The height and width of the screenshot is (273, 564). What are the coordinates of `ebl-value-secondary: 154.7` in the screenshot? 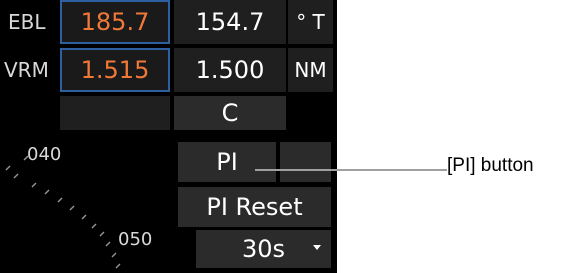 It's located at (230, 22).